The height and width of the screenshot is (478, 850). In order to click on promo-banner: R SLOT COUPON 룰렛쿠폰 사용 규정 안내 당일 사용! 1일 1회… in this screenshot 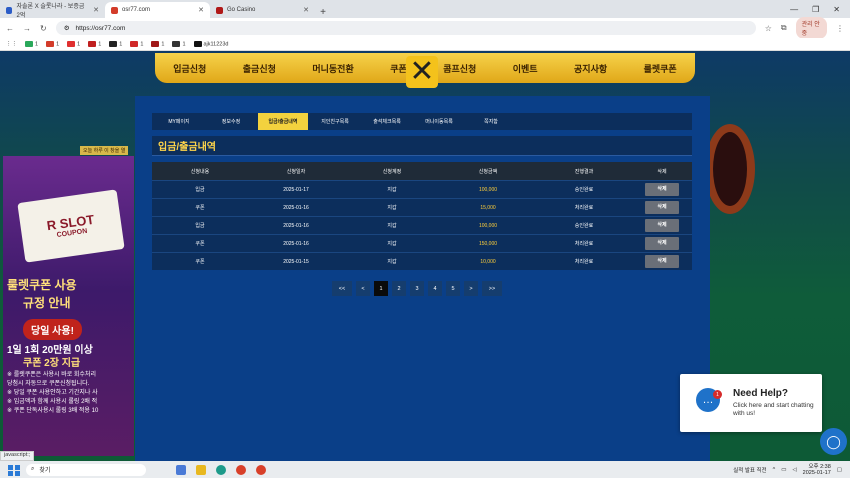, I will do `click(68, 306)`.